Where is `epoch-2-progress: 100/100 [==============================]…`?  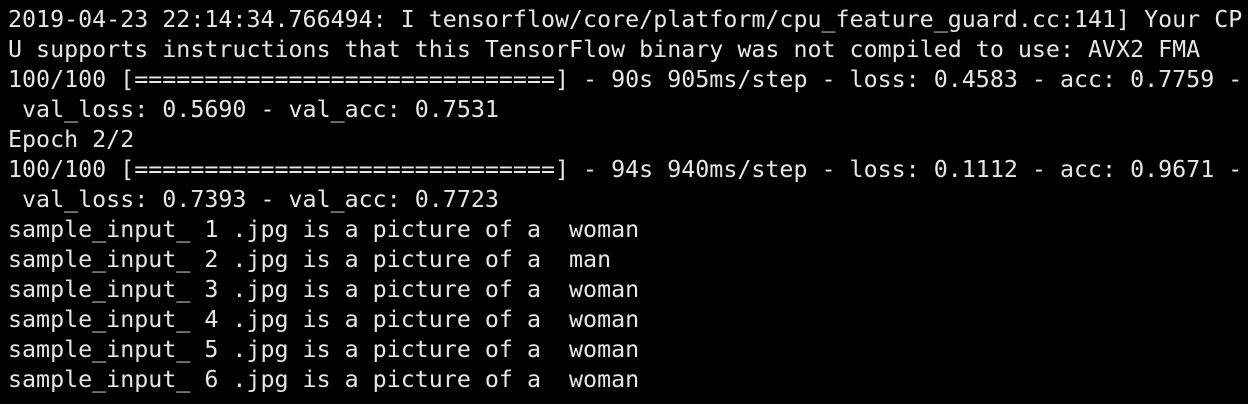
epoch-2-progress: 100/100 [==============================]… is located at coordinates (625, 169).